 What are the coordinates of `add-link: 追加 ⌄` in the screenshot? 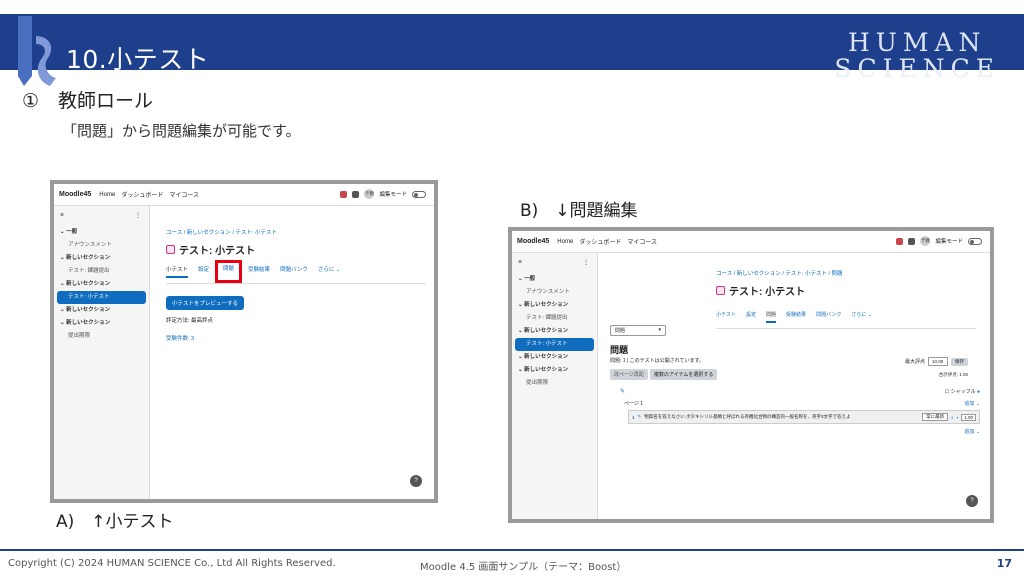 It's located at (972, 403).